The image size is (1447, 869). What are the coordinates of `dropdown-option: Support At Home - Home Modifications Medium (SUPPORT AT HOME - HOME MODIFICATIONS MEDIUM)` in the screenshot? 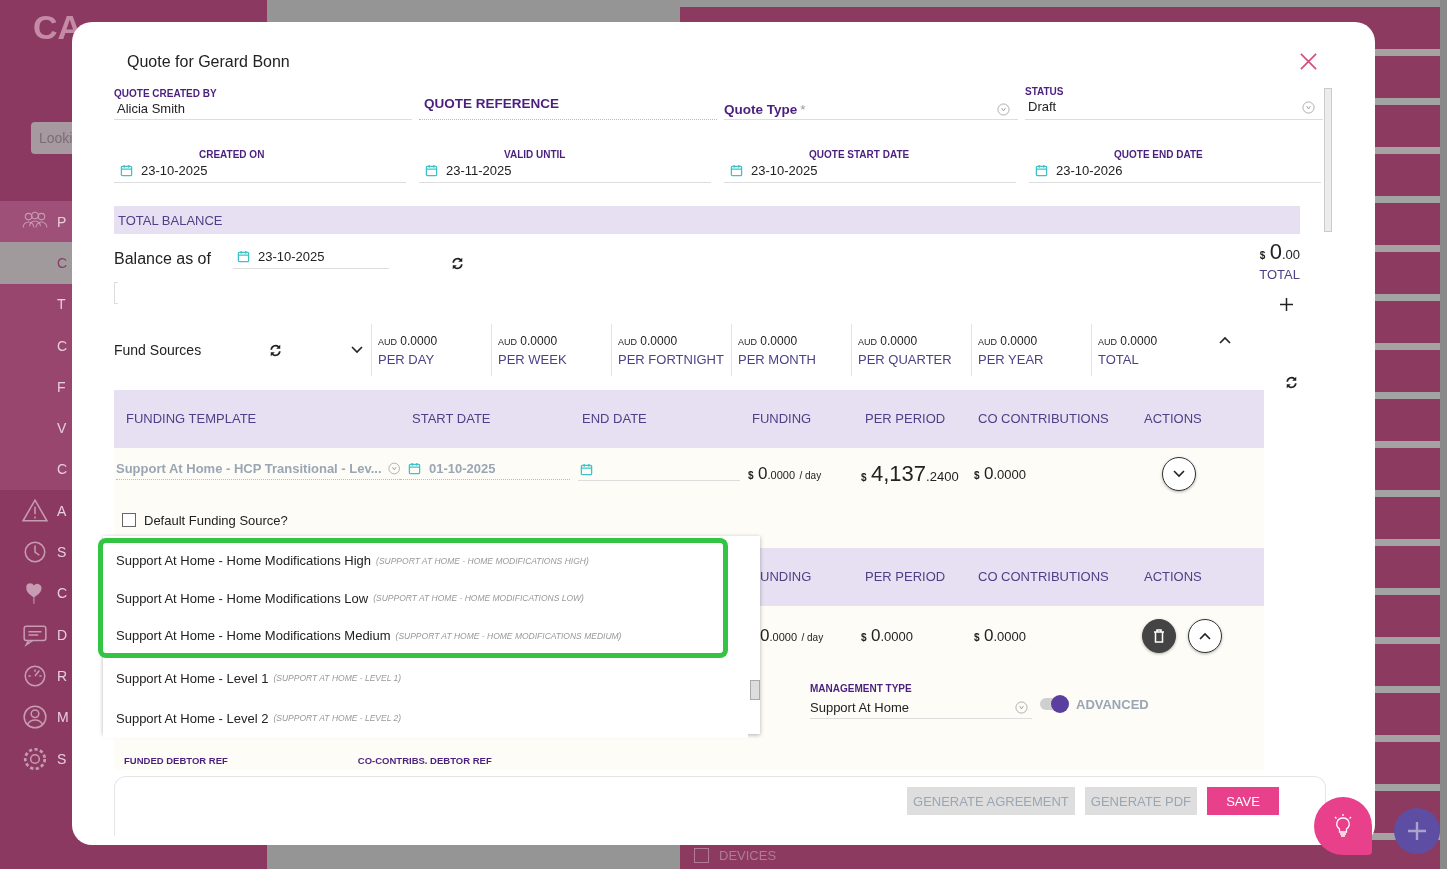 It's located at (413, 638).